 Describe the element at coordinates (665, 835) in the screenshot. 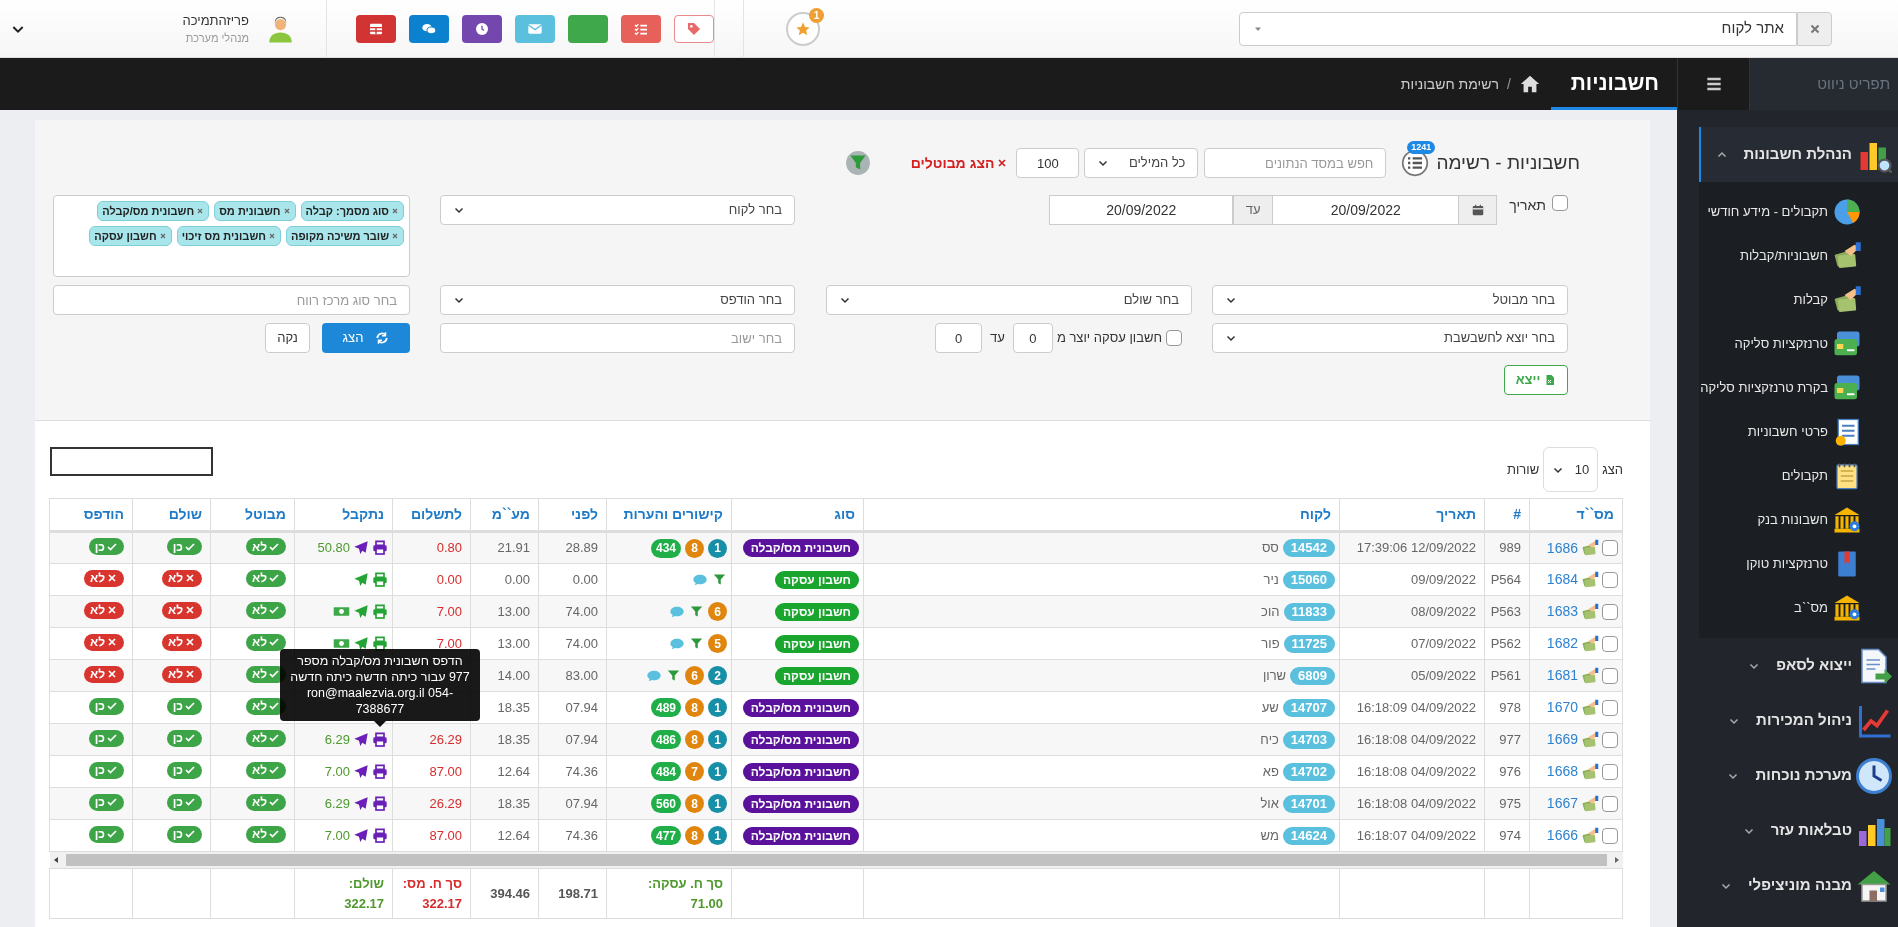

I see `link-count: 477` at that location.